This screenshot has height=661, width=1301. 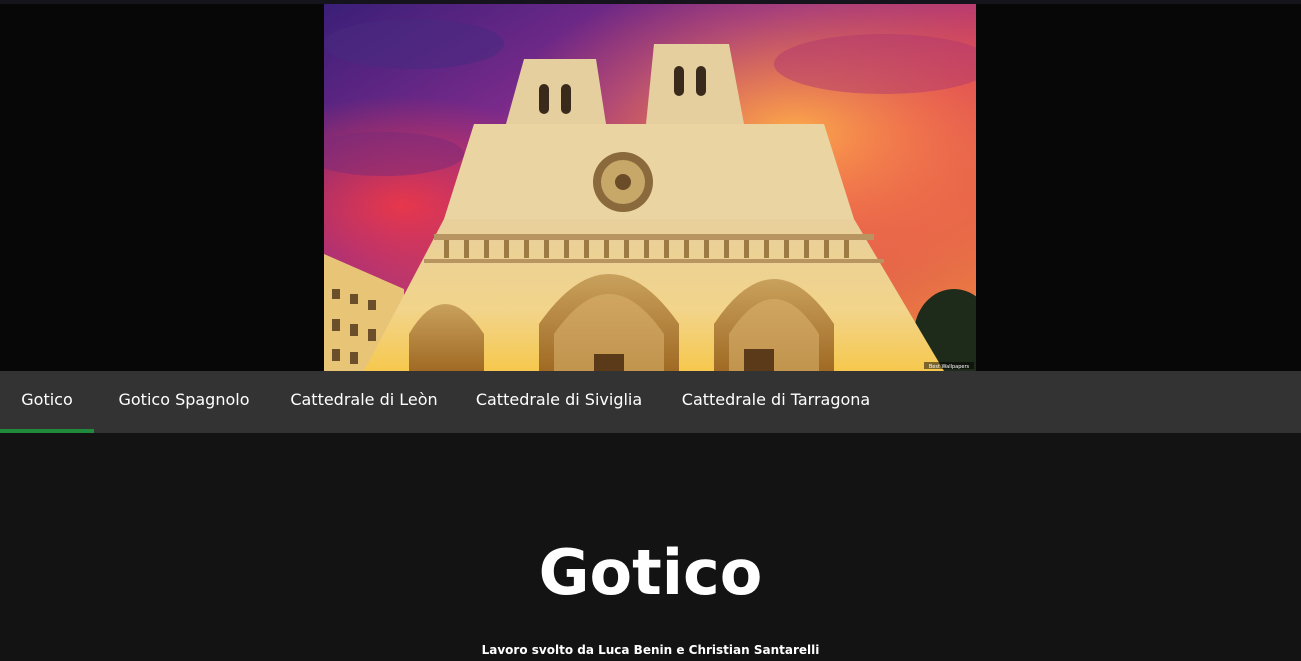 What do you see at coordinates (47, 402) in the screenshot?
I see `nav-item-gotico: Gotico` at bounding box center [47, 402].